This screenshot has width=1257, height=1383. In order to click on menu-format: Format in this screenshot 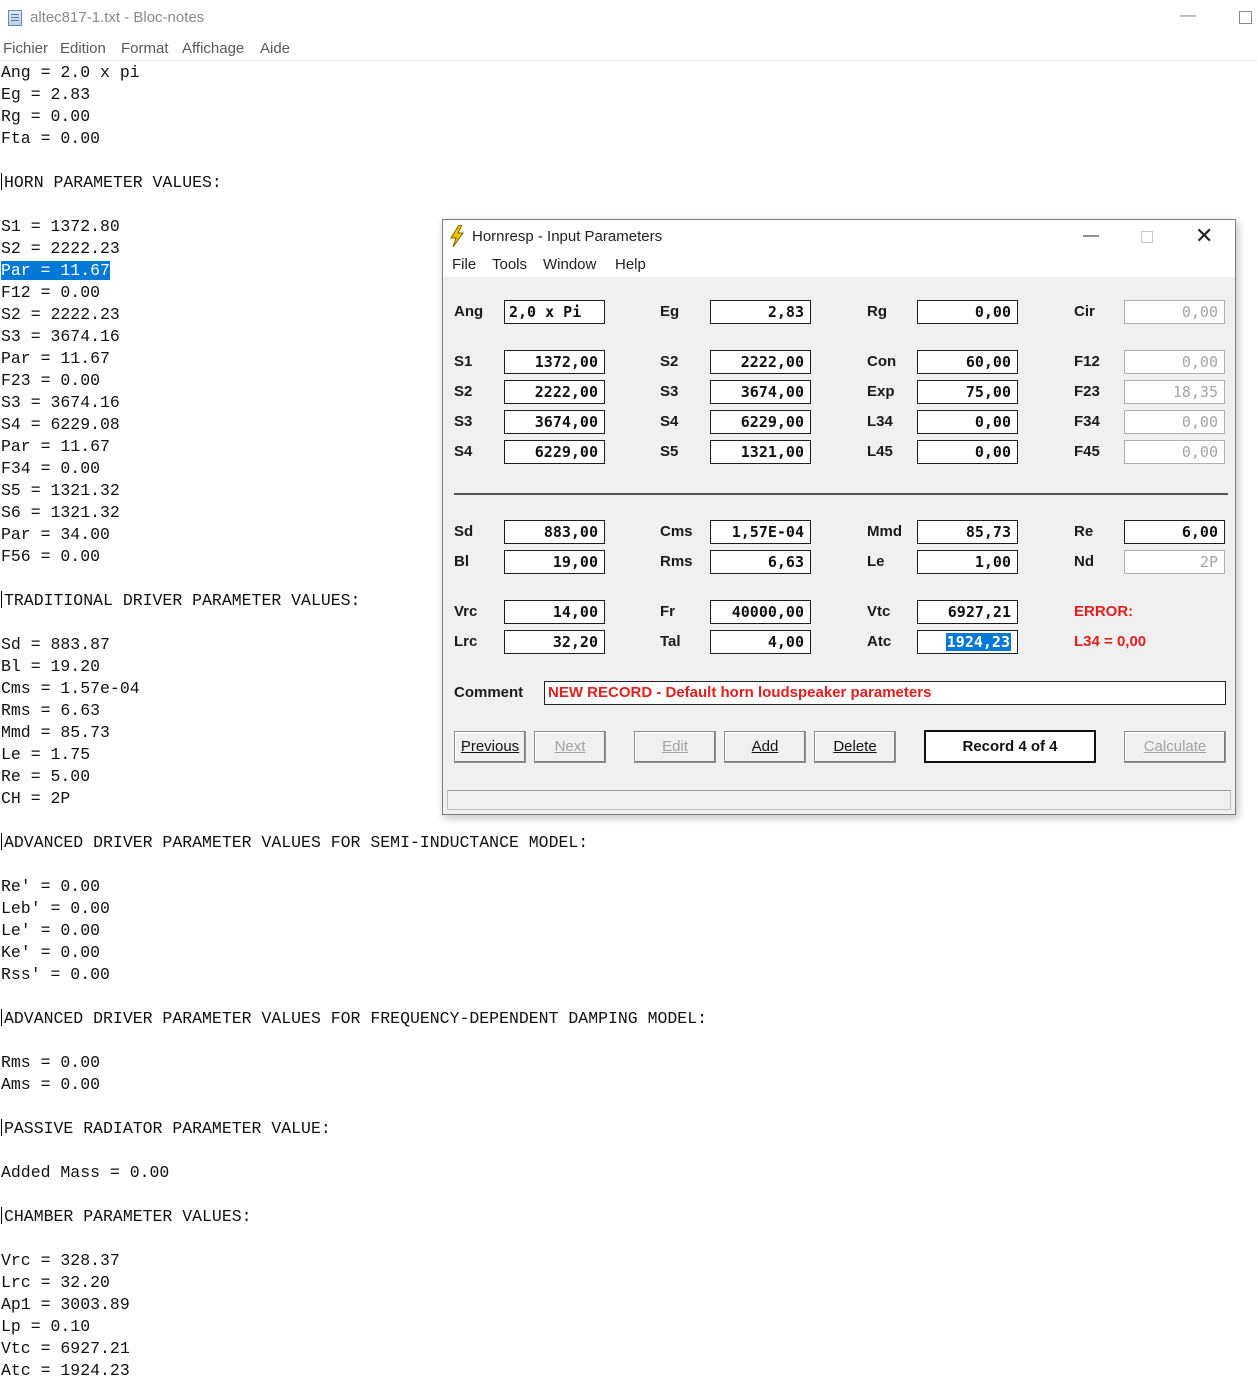, I will do `click(145, 48)`.